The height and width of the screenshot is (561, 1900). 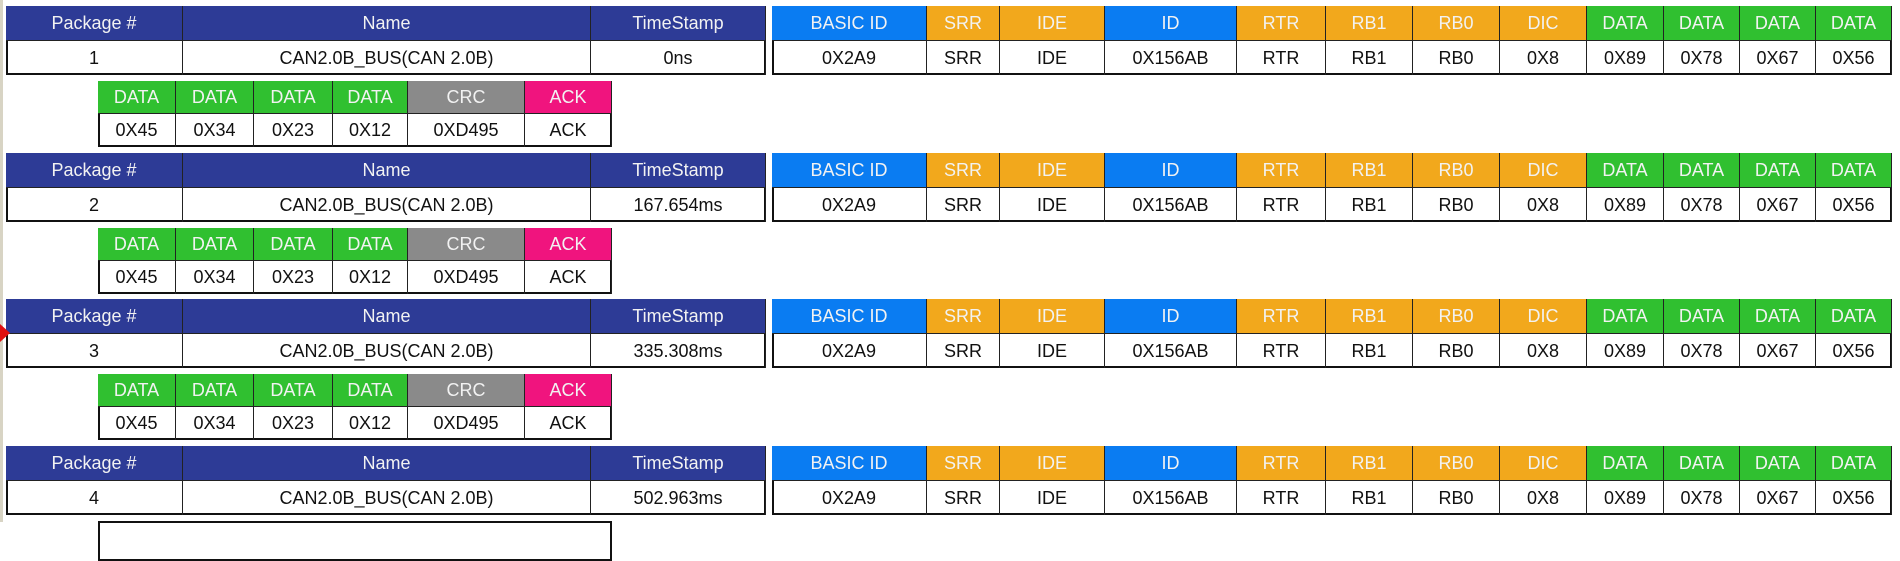 I want to click on package-number: 4, so click(x=94, y=497).